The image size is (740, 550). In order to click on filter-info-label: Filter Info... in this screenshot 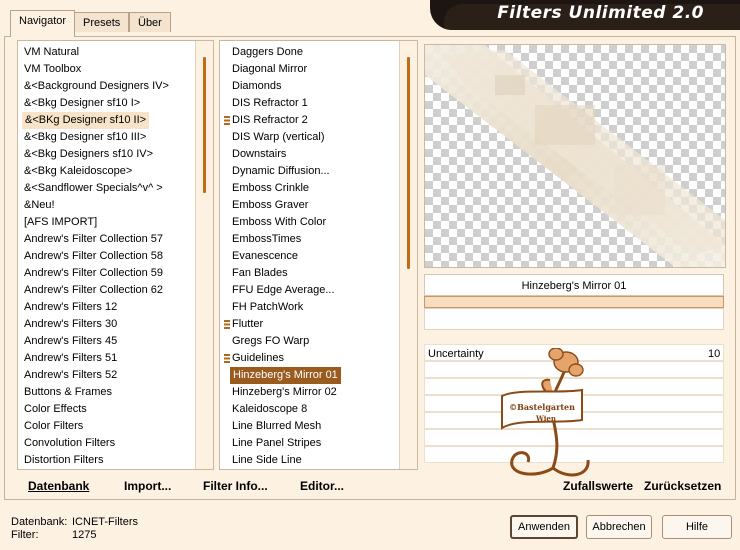, I will do `click(235, 486)`.